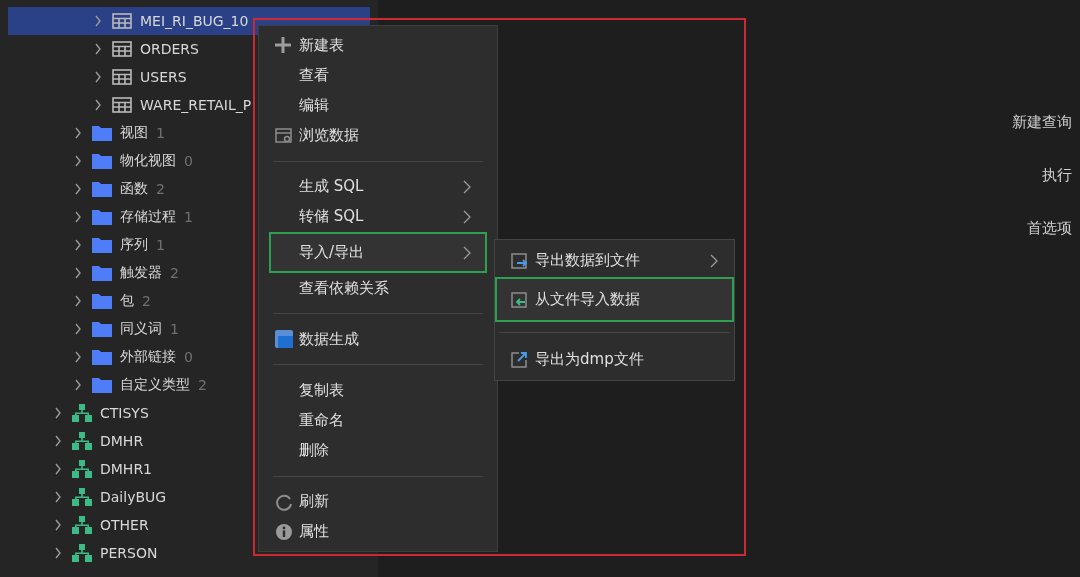 The image size is (1080, 577). Describe the element at coordinates (133, 497) in the screenshot. I see `tree-item-label: DailyBUG` at that location.